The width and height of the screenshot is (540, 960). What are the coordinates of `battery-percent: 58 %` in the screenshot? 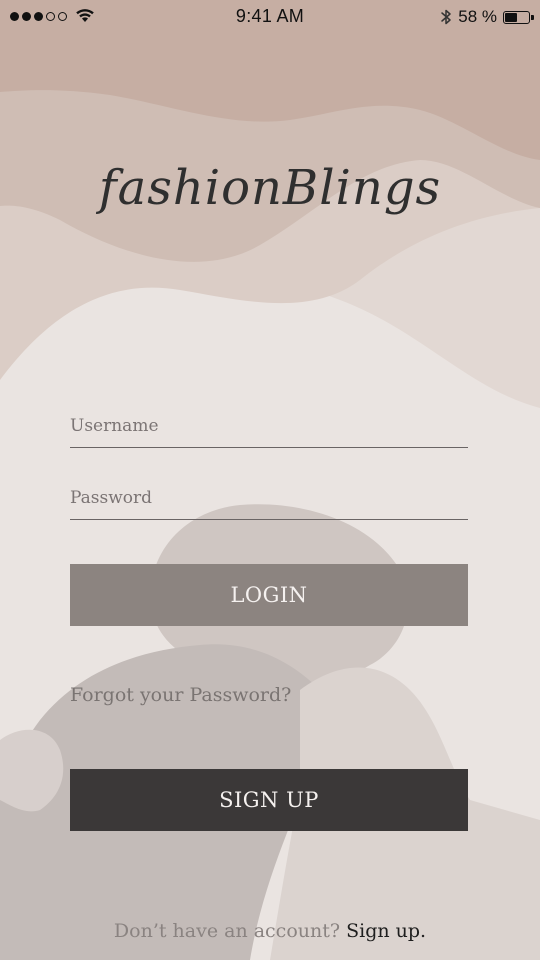 It's located at (477, 16).